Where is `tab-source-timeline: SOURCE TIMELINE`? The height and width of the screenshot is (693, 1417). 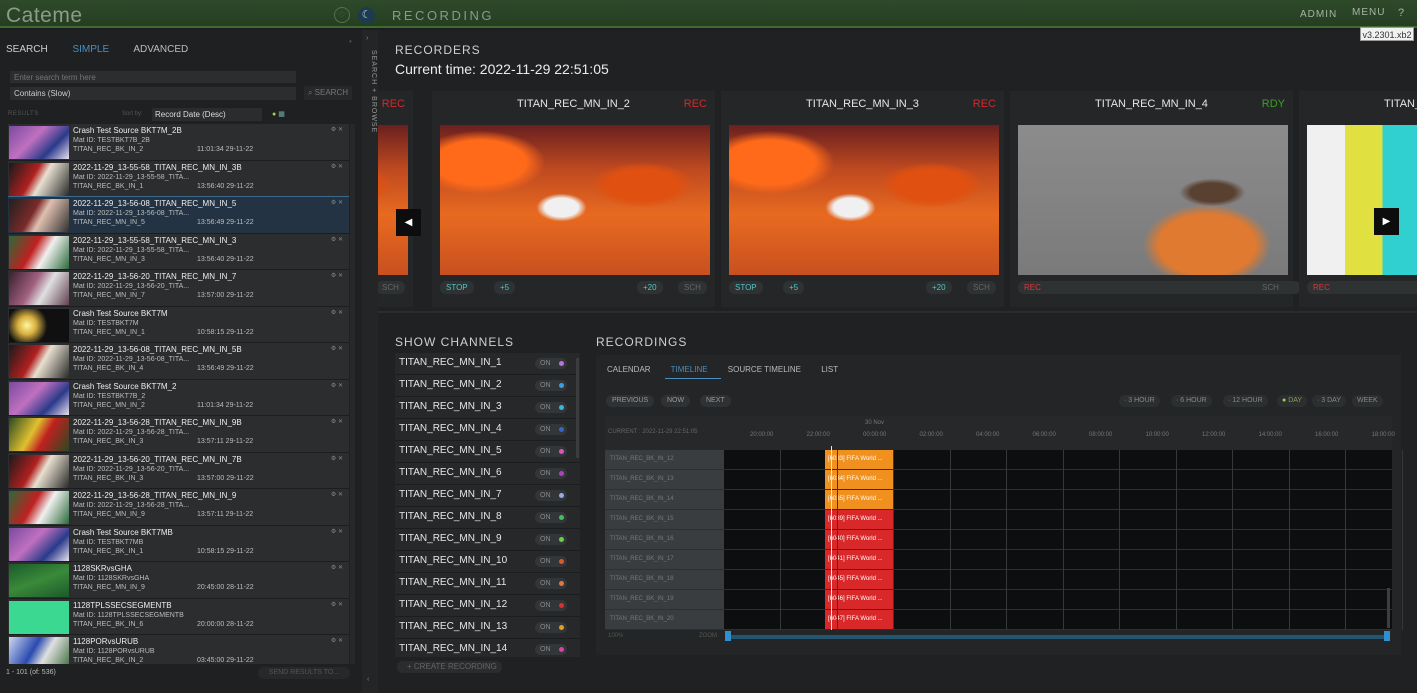 tab-source-timeline: SOURCE TIMELINE is located at coordinates (764, 369).